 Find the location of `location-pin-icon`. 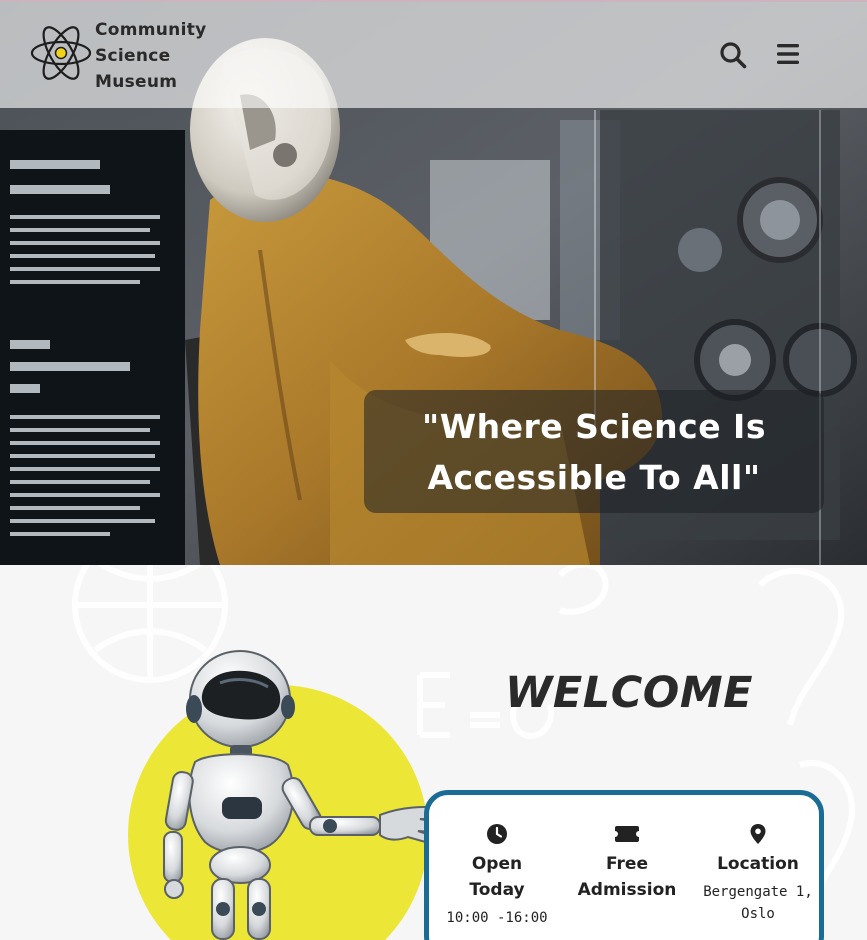

location-pin-icon is located at coordinates (758, 834).